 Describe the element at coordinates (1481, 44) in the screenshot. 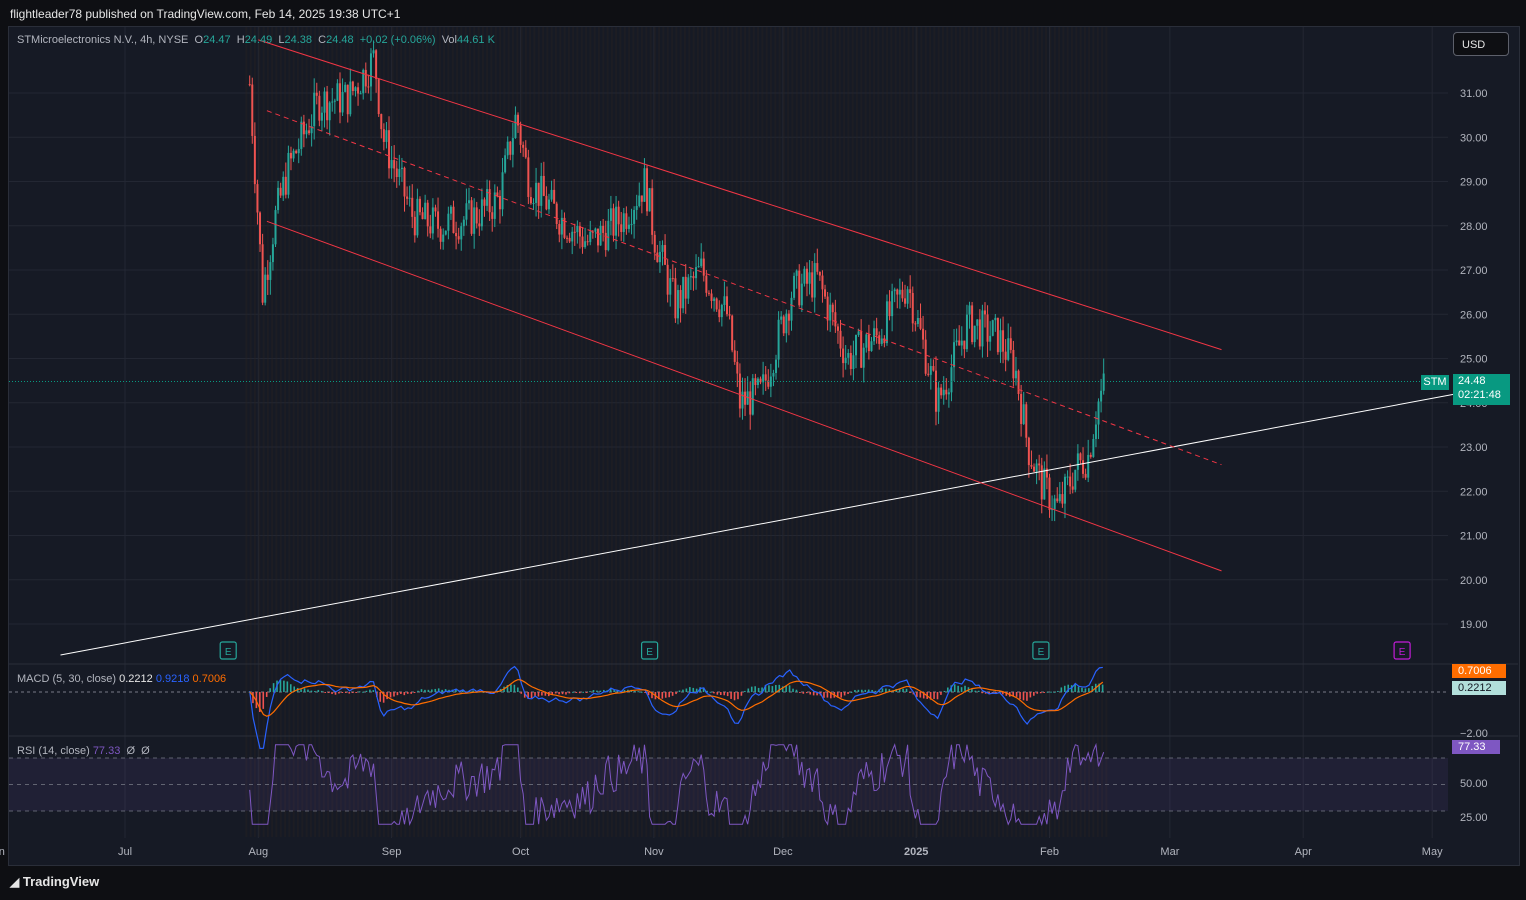

I see `currency-button: USD` at that location.